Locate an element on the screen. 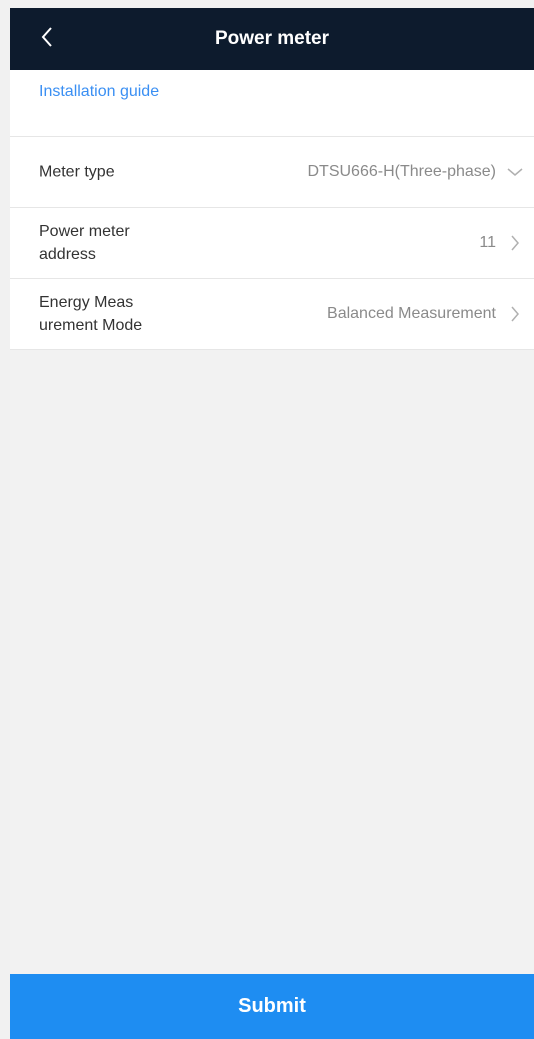 The image size is (534, 1039). chevron-left-icon is located at coordinates (47, 39).